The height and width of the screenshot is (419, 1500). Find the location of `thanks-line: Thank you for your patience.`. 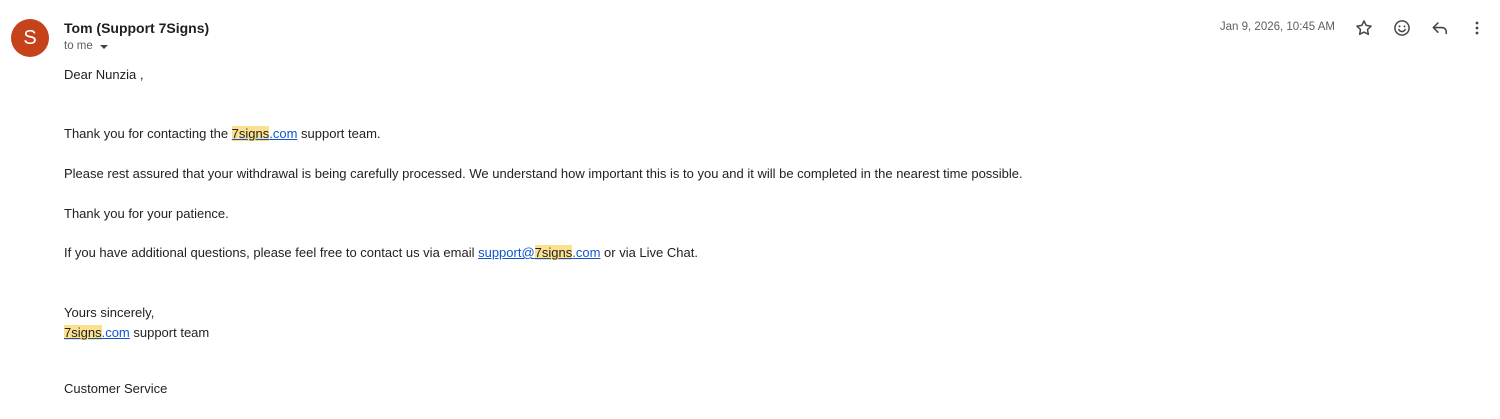

thanks-line: Thank you for your patience. is located at coordinates (146, 213).